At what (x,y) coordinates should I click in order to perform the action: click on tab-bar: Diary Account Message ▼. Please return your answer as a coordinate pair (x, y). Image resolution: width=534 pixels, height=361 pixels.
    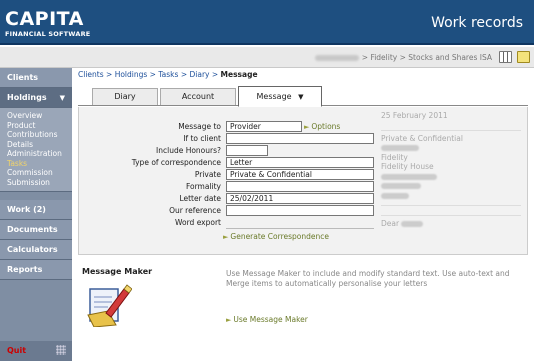
    Looking at the image, I should click on (303, 96).